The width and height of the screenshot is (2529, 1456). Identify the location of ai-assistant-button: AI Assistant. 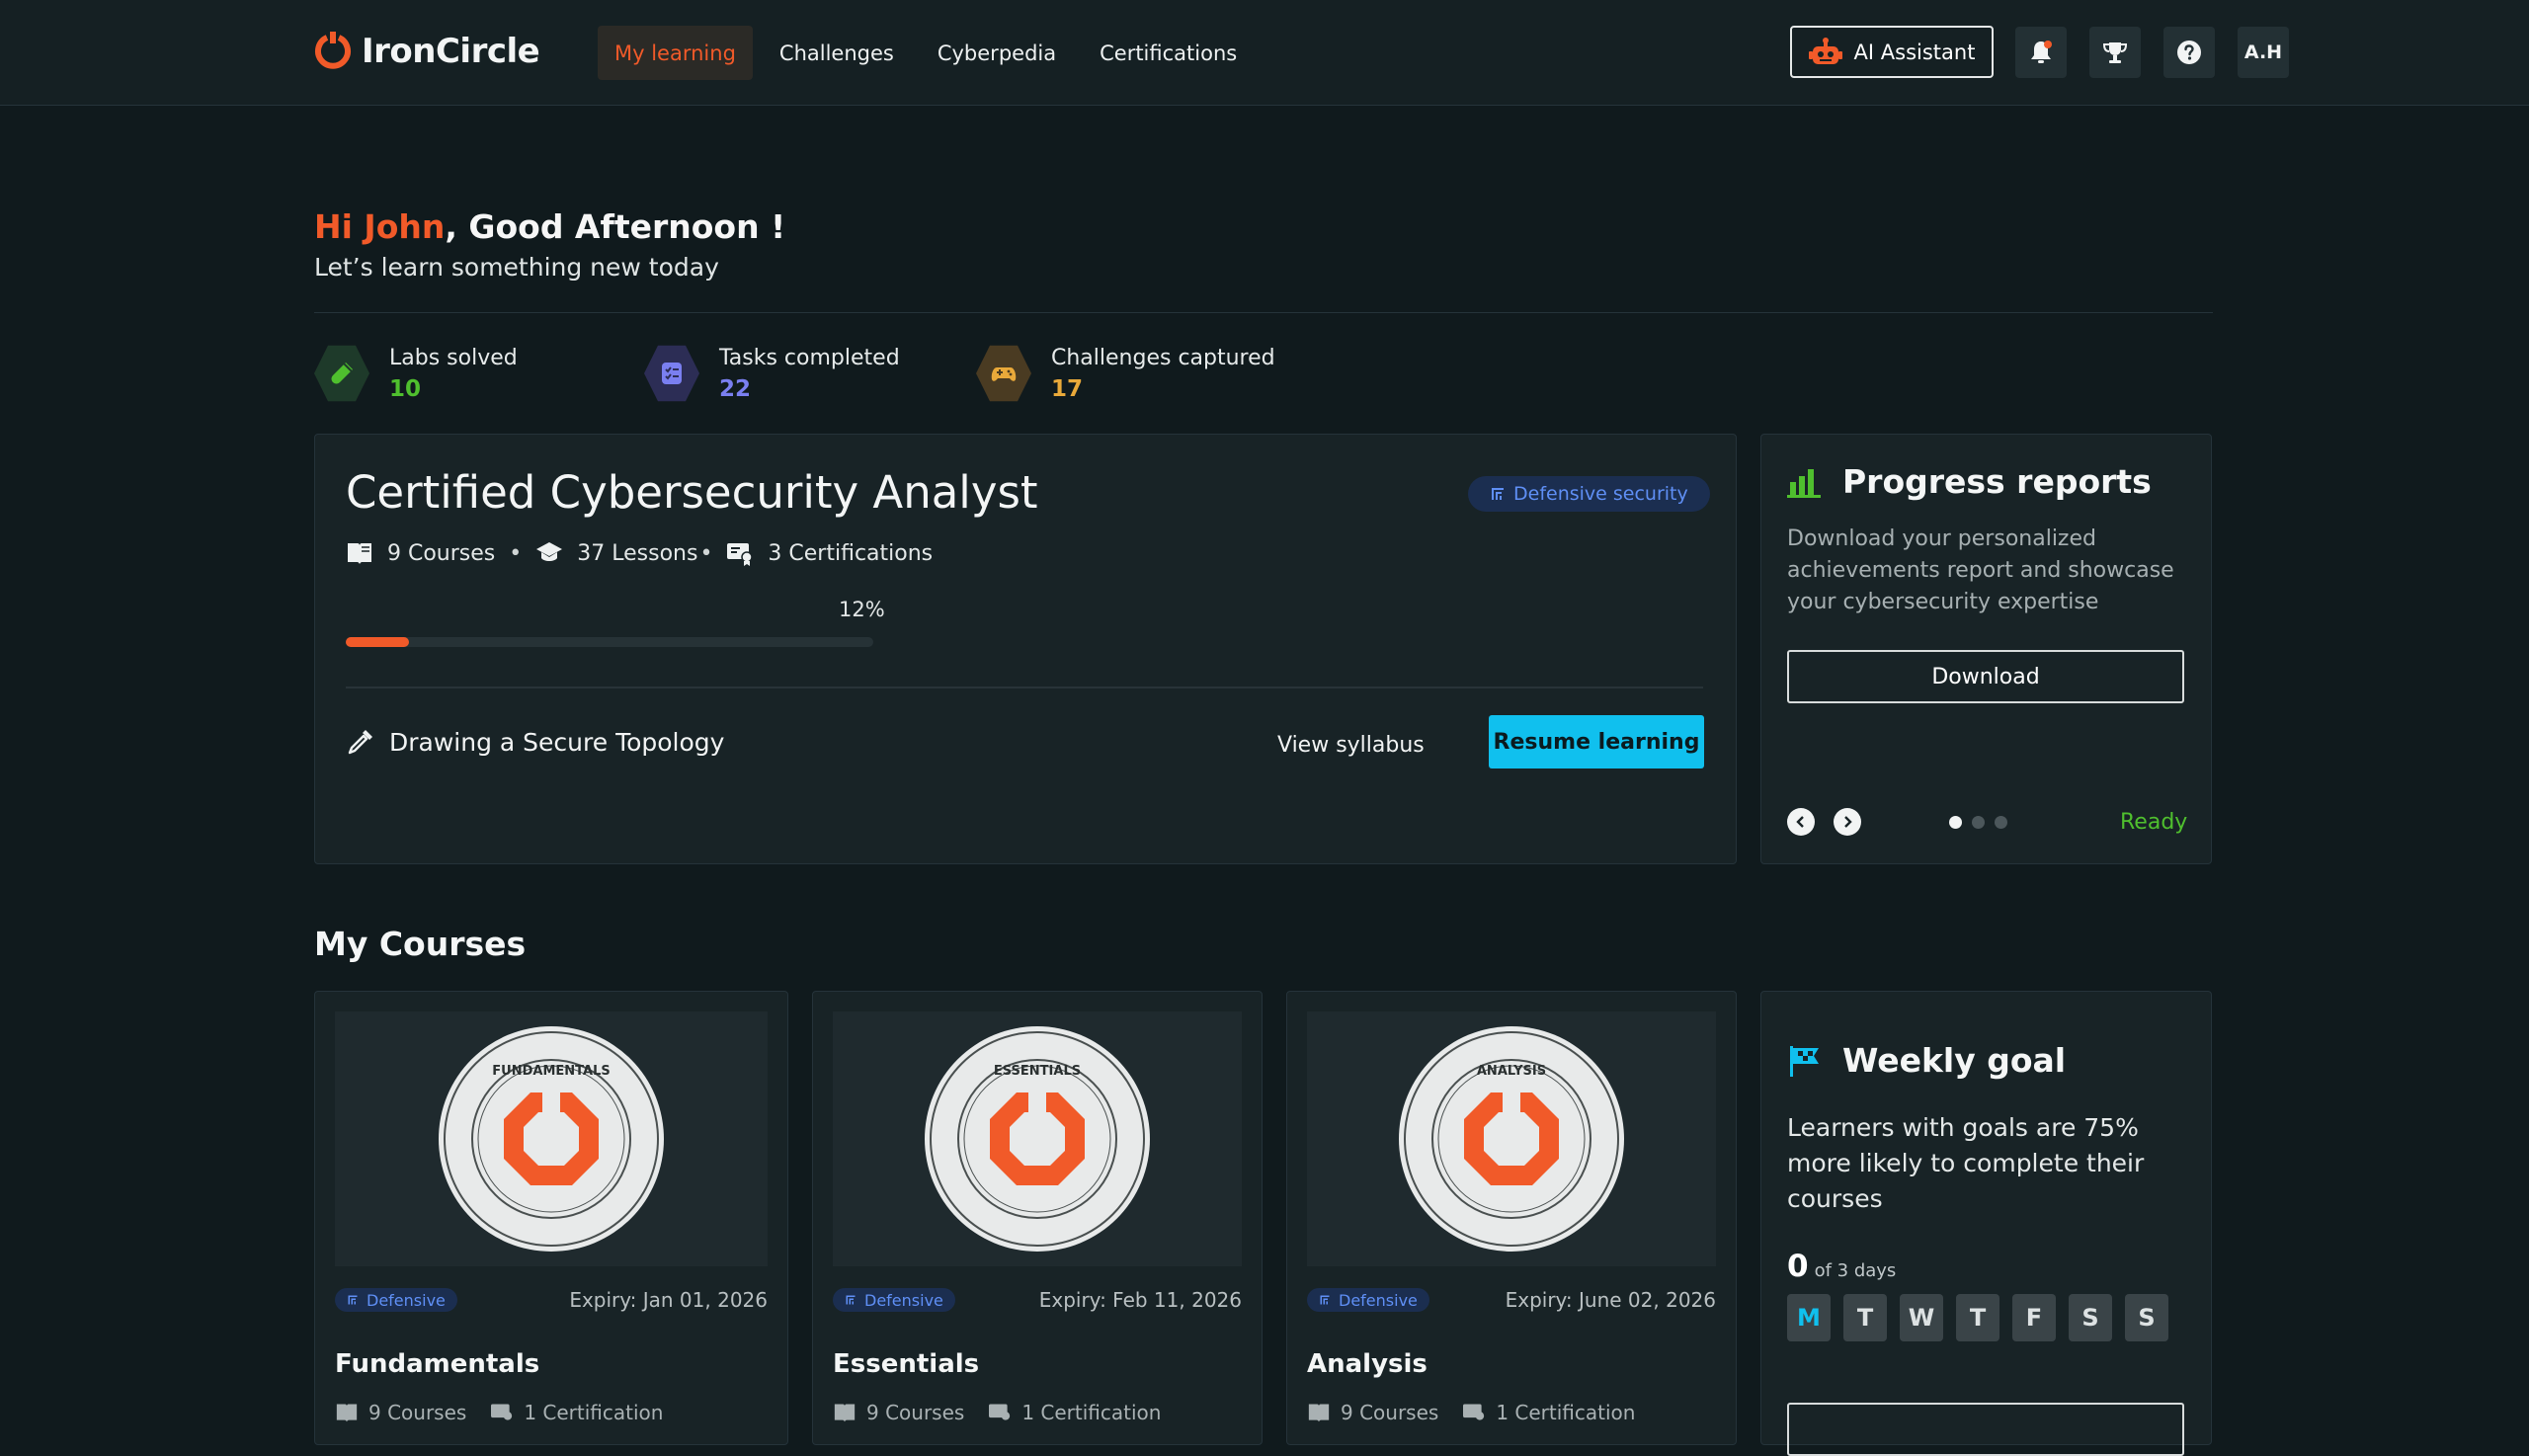
(1892, 52).